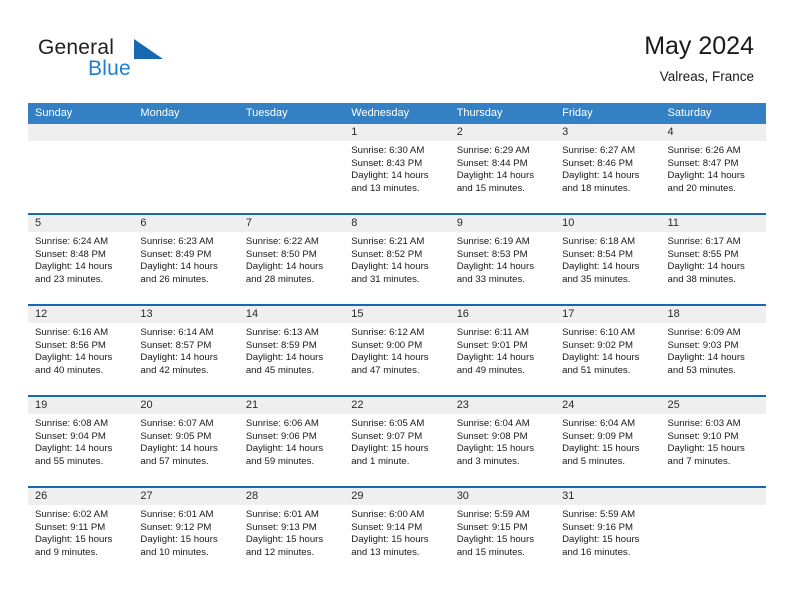 This screenshot has height=612, width=792. Describe the element at coordinates (281, 436) in the screenshot. I see `sunset-text: Sunset: 9:06 PM` at that location.